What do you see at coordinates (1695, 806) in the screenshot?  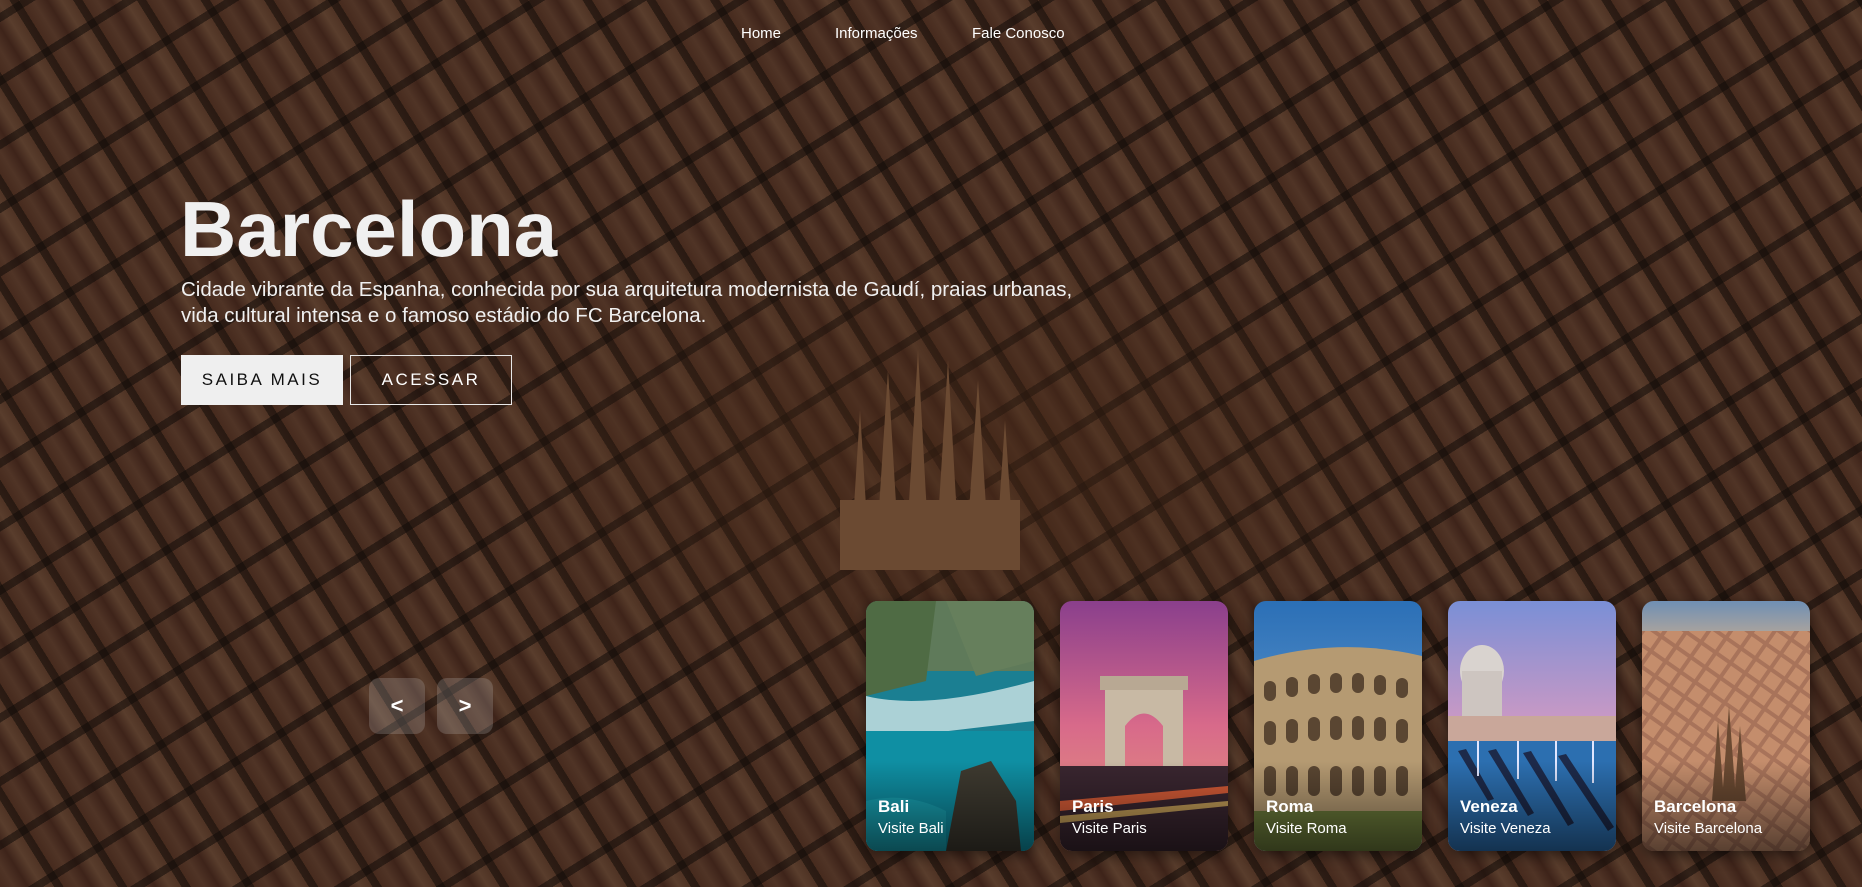 I see `card-title: Barcelona` at bounding box center [1695, 806].